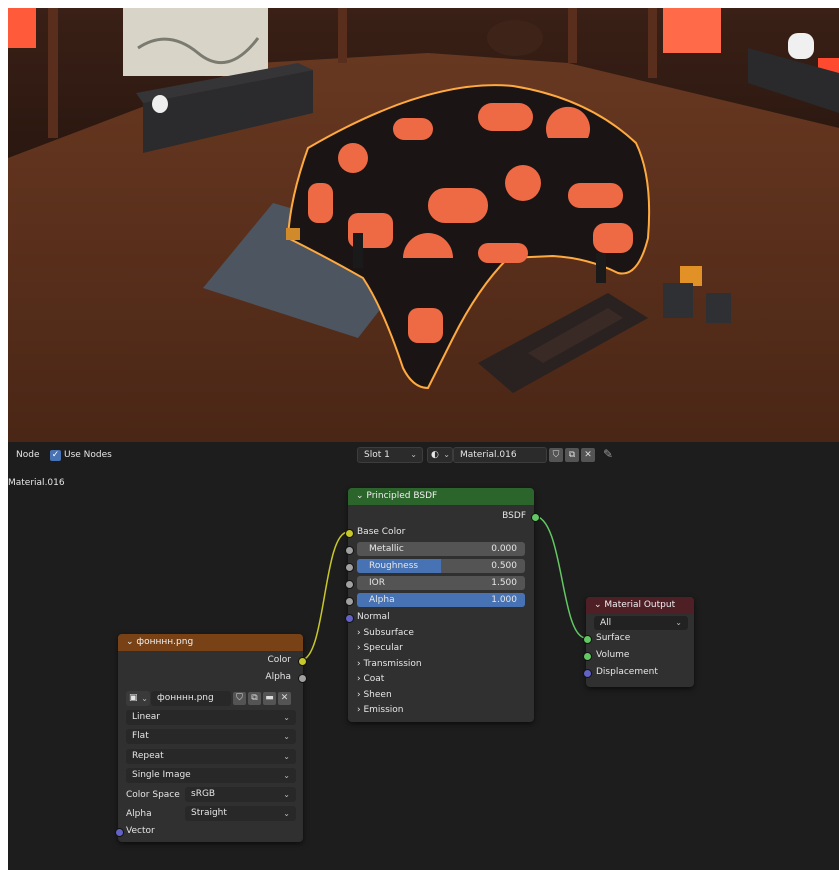  What do you see at coordinates (240, 813) in the screenshot?
I see `alpha-mode-select: Straight ⌄` at bounding box center [240, 813].